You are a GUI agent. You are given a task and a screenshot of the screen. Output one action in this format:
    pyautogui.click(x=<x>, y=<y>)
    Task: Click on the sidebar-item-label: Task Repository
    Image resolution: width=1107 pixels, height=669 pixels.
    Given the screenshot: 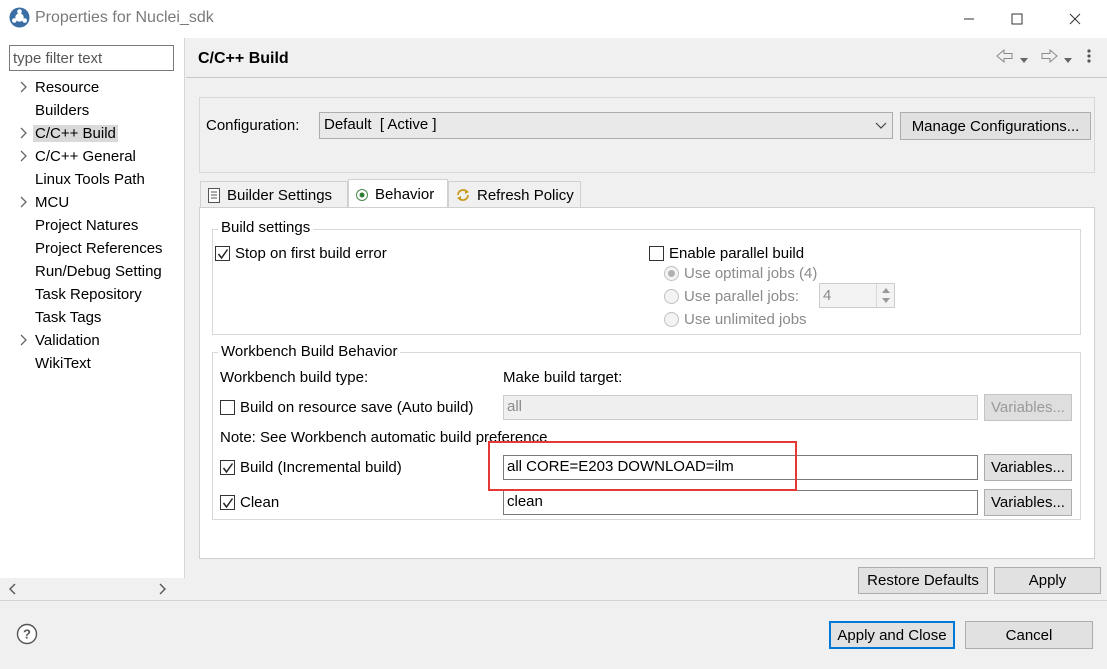 What is the action you would take?
    pyautogui.click(x=88, y=294)
    